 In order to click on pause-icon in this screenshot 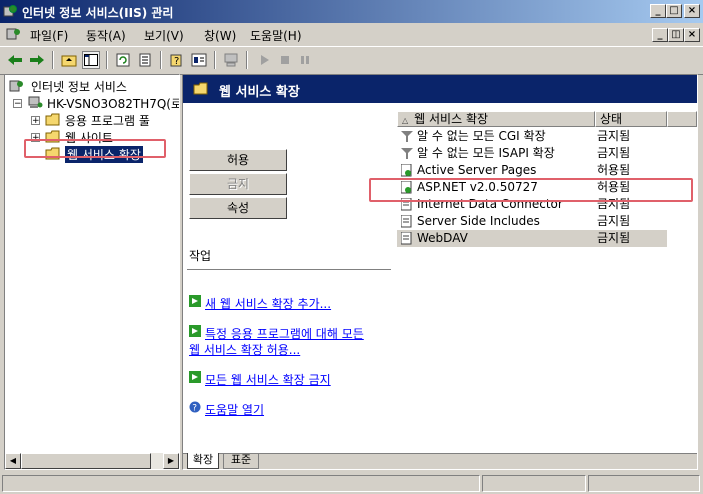, I will do `click(305, 60)`.